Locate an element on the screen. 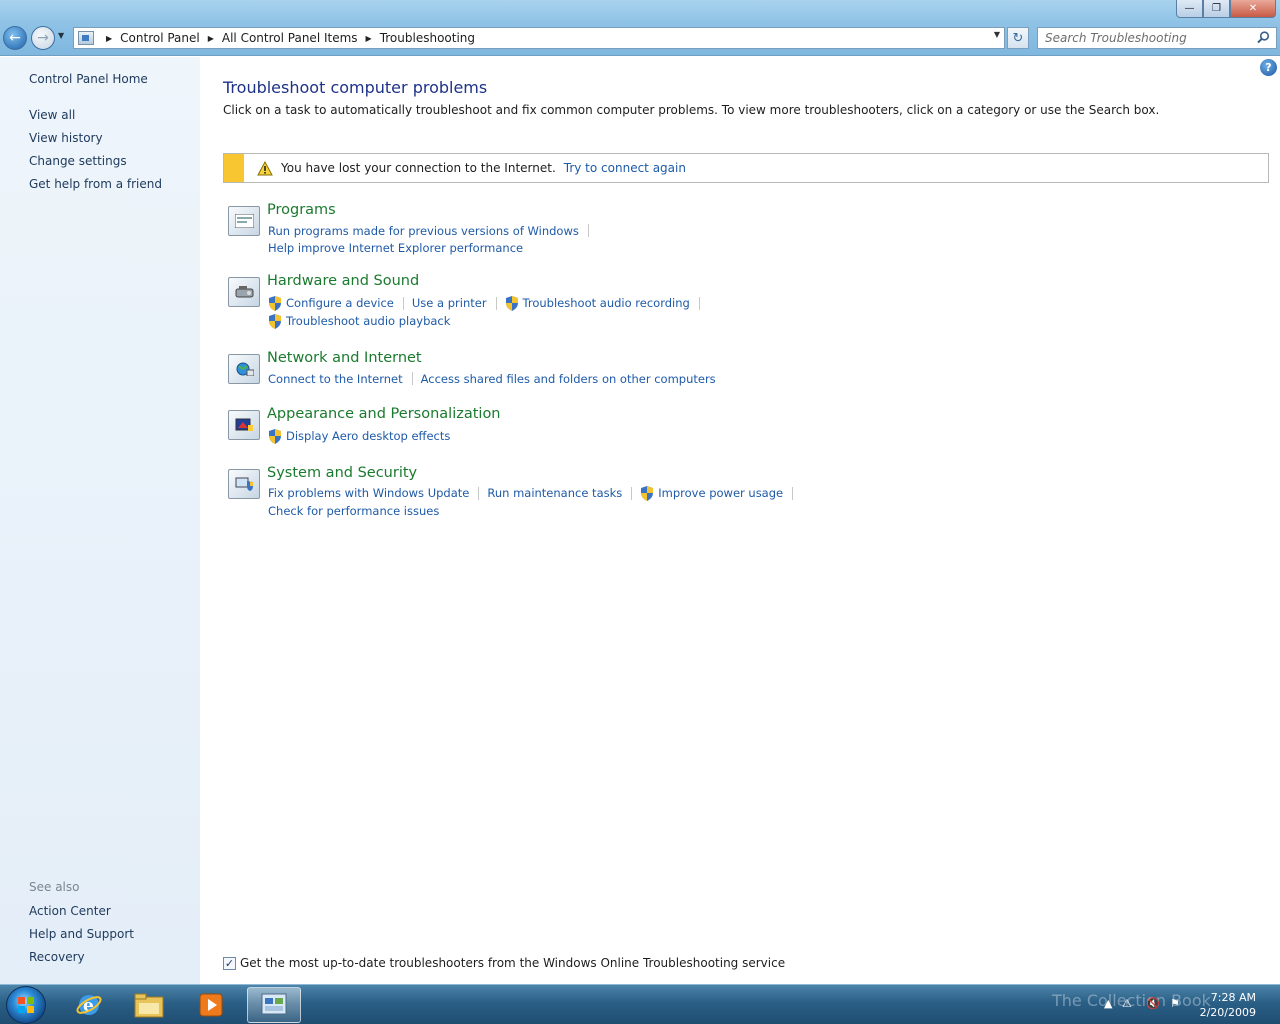 The image size is (1280, 1024). programs-icon is located at coordinates (244, 221).